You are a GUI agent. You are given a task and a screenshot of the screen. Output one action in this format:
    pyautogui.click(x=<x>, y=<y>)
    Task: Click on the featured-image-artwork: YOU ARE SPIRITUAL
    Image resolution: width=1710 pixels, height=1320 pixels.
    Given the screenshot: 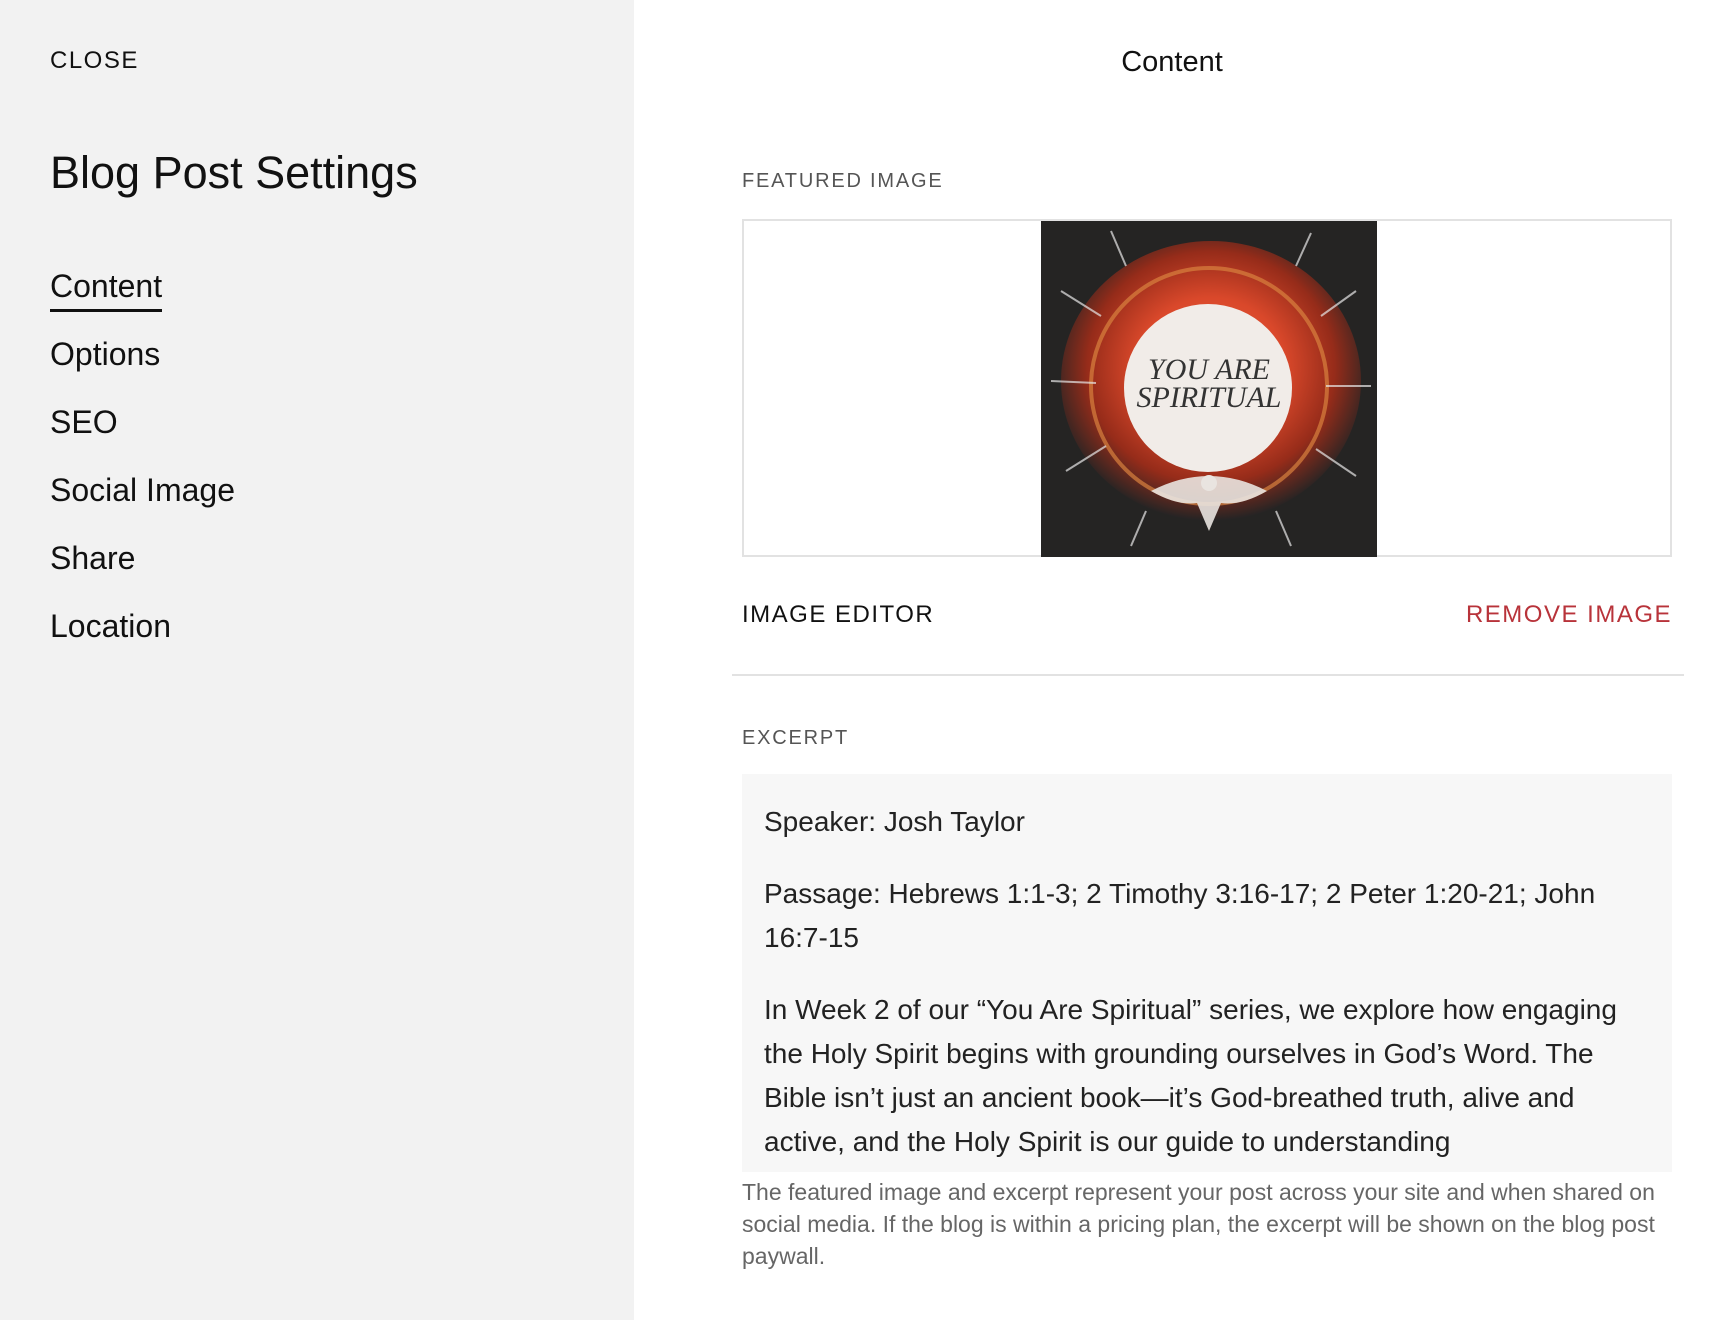 What is the action you would take?
    pyautogui.click(x=1209, y=389)
    